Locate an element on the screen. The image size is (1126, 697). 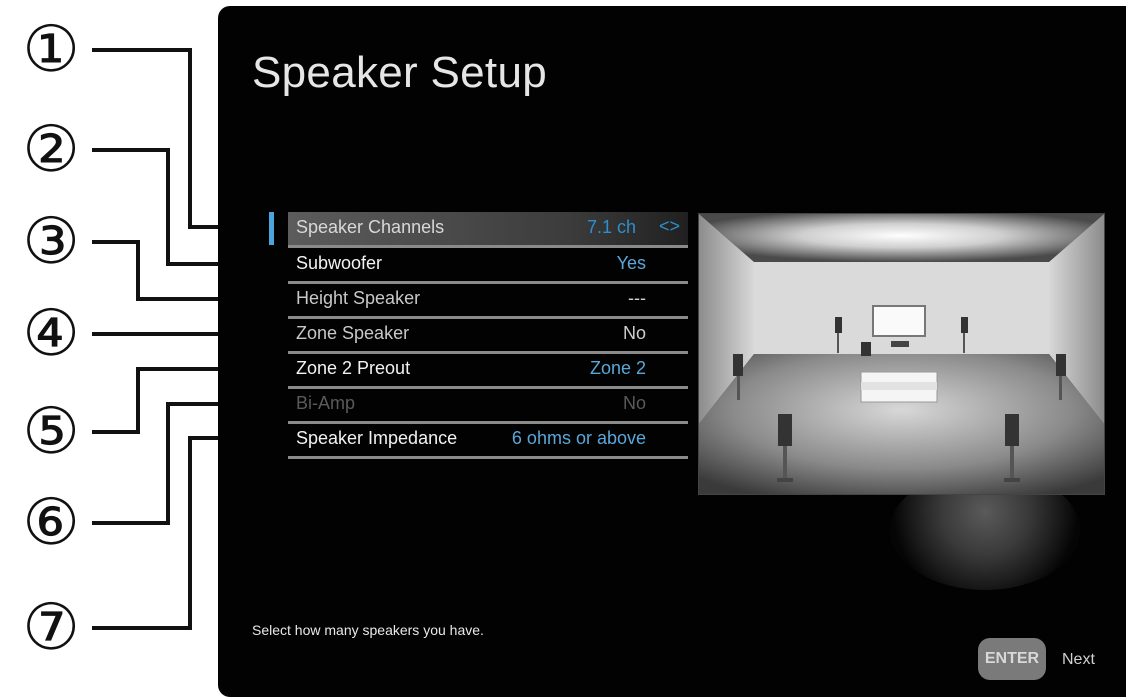
setting-label: Speaker Channels is located at coordinates (370, 227).